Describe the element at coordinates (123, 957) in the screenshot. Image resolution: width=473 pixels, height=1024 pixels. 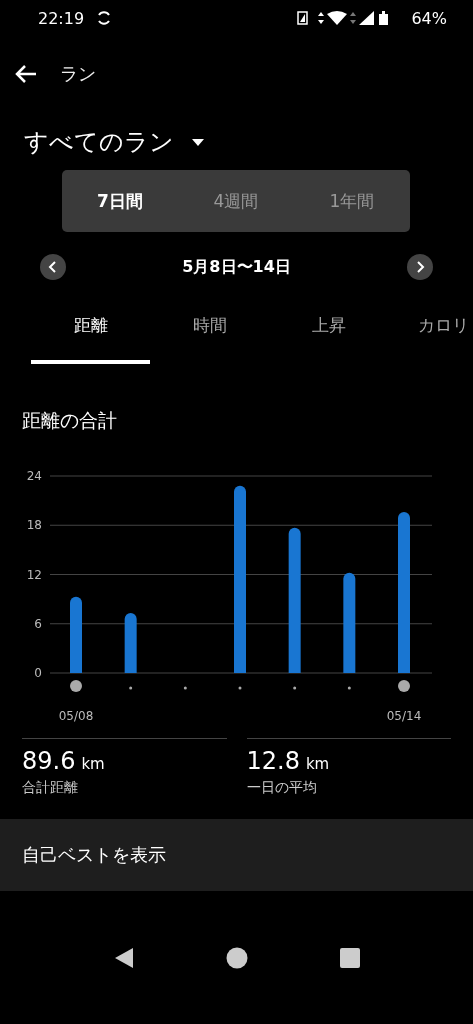
I see `back-nav-icon` at that location.